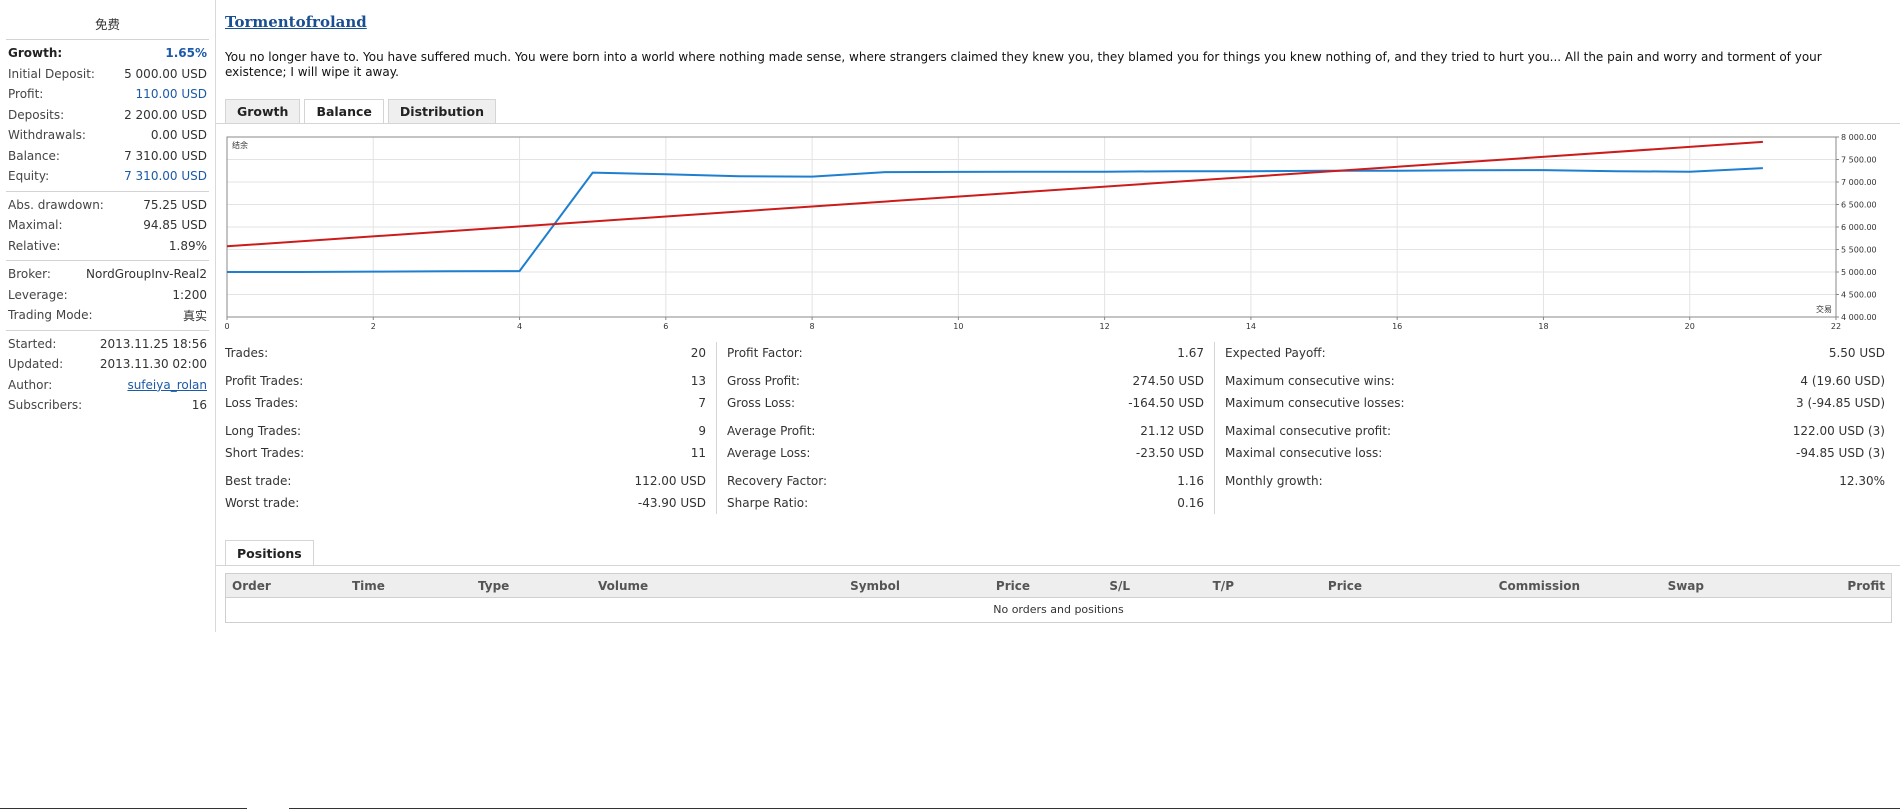 The width and height of the screenshot is (1900, 812). I want to click on stat-label: Gross Profit:, so click(763, 381).